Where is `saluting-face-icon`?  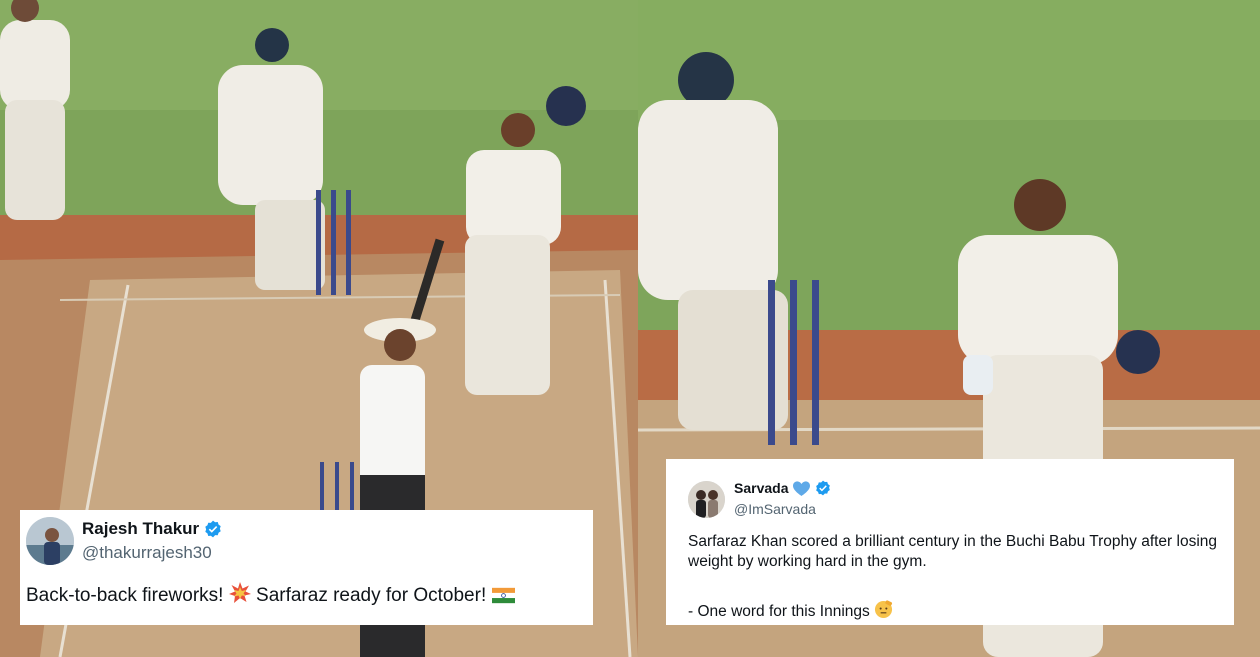 saluting-face-icon is located at coordinates (884, 609).